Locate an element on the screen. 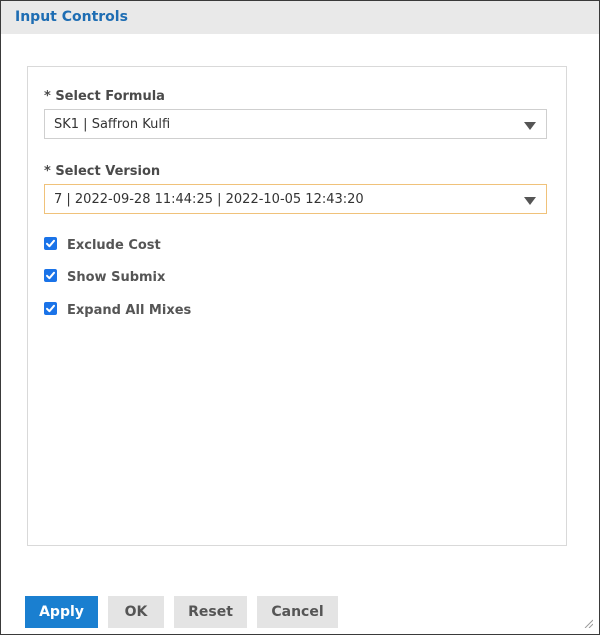 This screenshot has width=600, height=635. exclude-cost-checkbox is located at coordinates (50, 243).